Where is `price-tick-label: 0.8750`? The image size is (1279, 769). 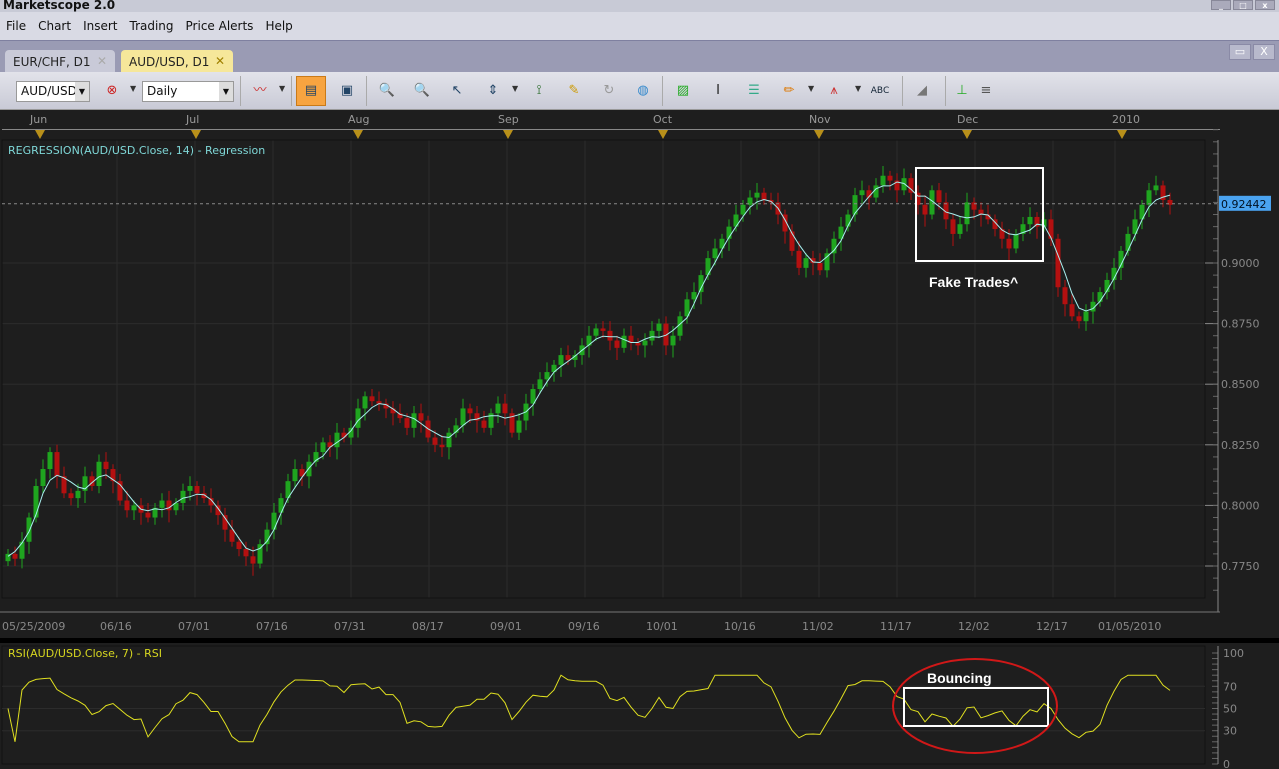 price-tick-label: 0.8750 is located at coordinates (1240, 324).